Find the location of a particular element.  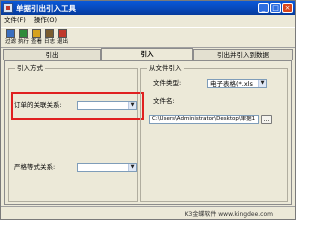

filter-icon is located at coordinates (10, 33).